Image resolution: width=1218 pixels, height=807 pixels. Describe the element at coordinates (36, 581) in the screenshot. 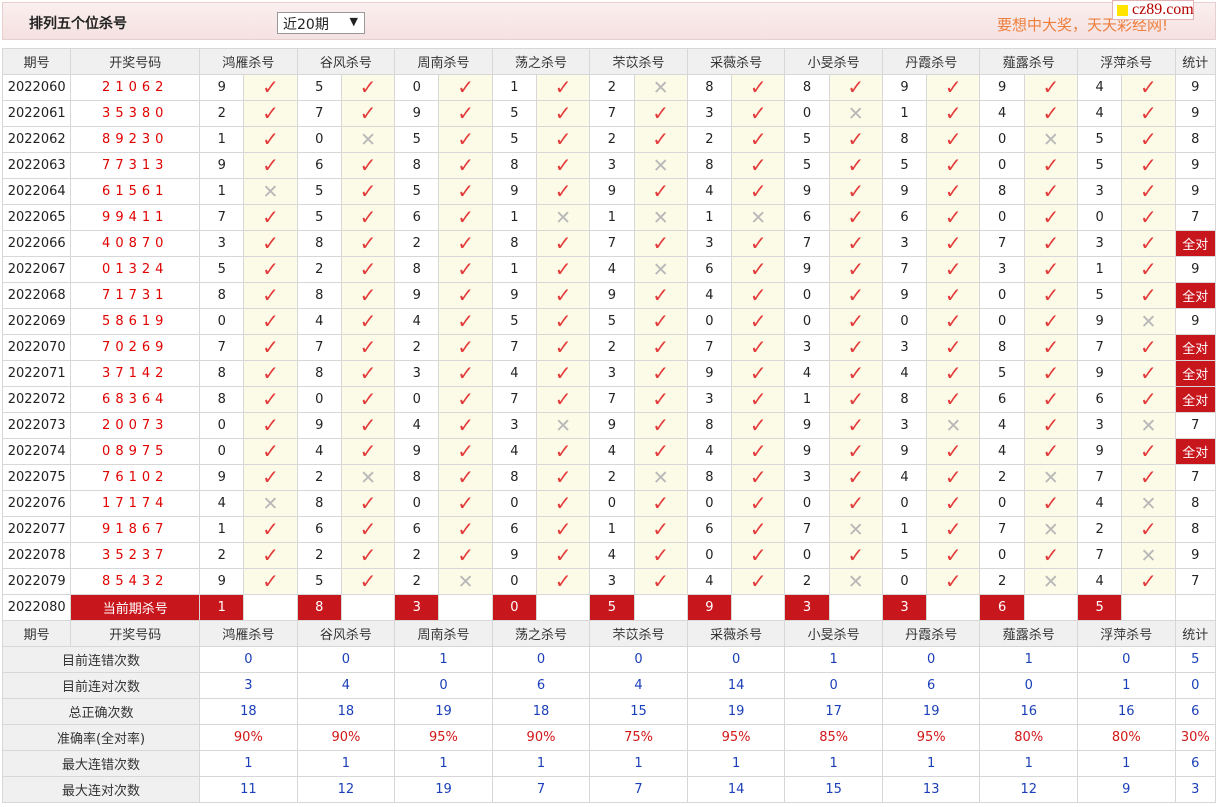

I see `issue-number: 2022079` at that location.